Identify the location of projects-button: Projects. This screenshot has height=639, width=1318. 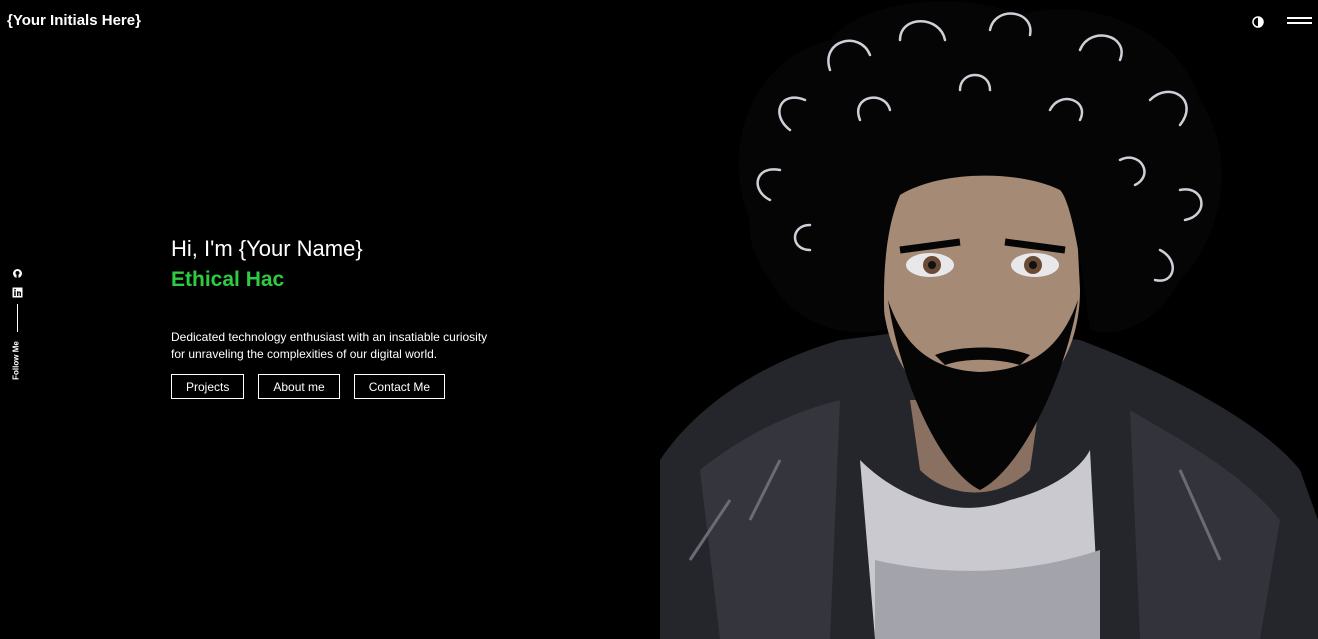
(208, 386).